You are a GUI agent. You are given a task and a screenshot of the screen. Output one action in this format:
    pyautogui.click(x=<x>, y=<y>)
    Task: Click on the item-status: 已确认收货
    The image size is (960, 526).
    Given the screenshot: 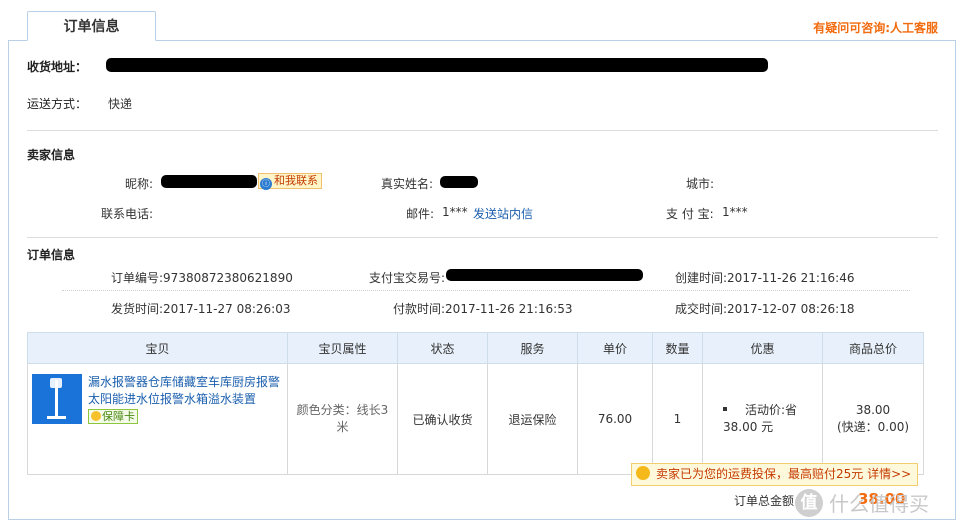 What is the action you would take?
    pyautogui.click(x=442, y=419)
    